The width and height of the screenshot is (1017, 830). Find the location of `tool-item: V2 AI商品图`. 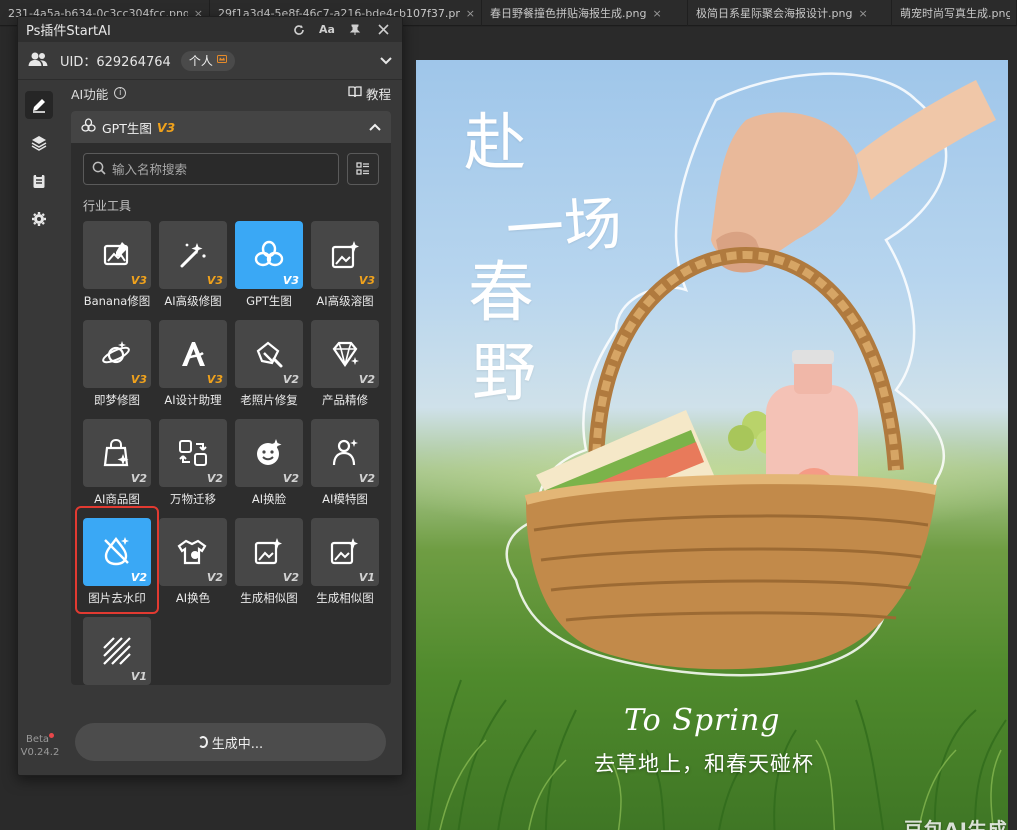

tool-item: V2 AI商品图 is located at coordinates (117, 468).